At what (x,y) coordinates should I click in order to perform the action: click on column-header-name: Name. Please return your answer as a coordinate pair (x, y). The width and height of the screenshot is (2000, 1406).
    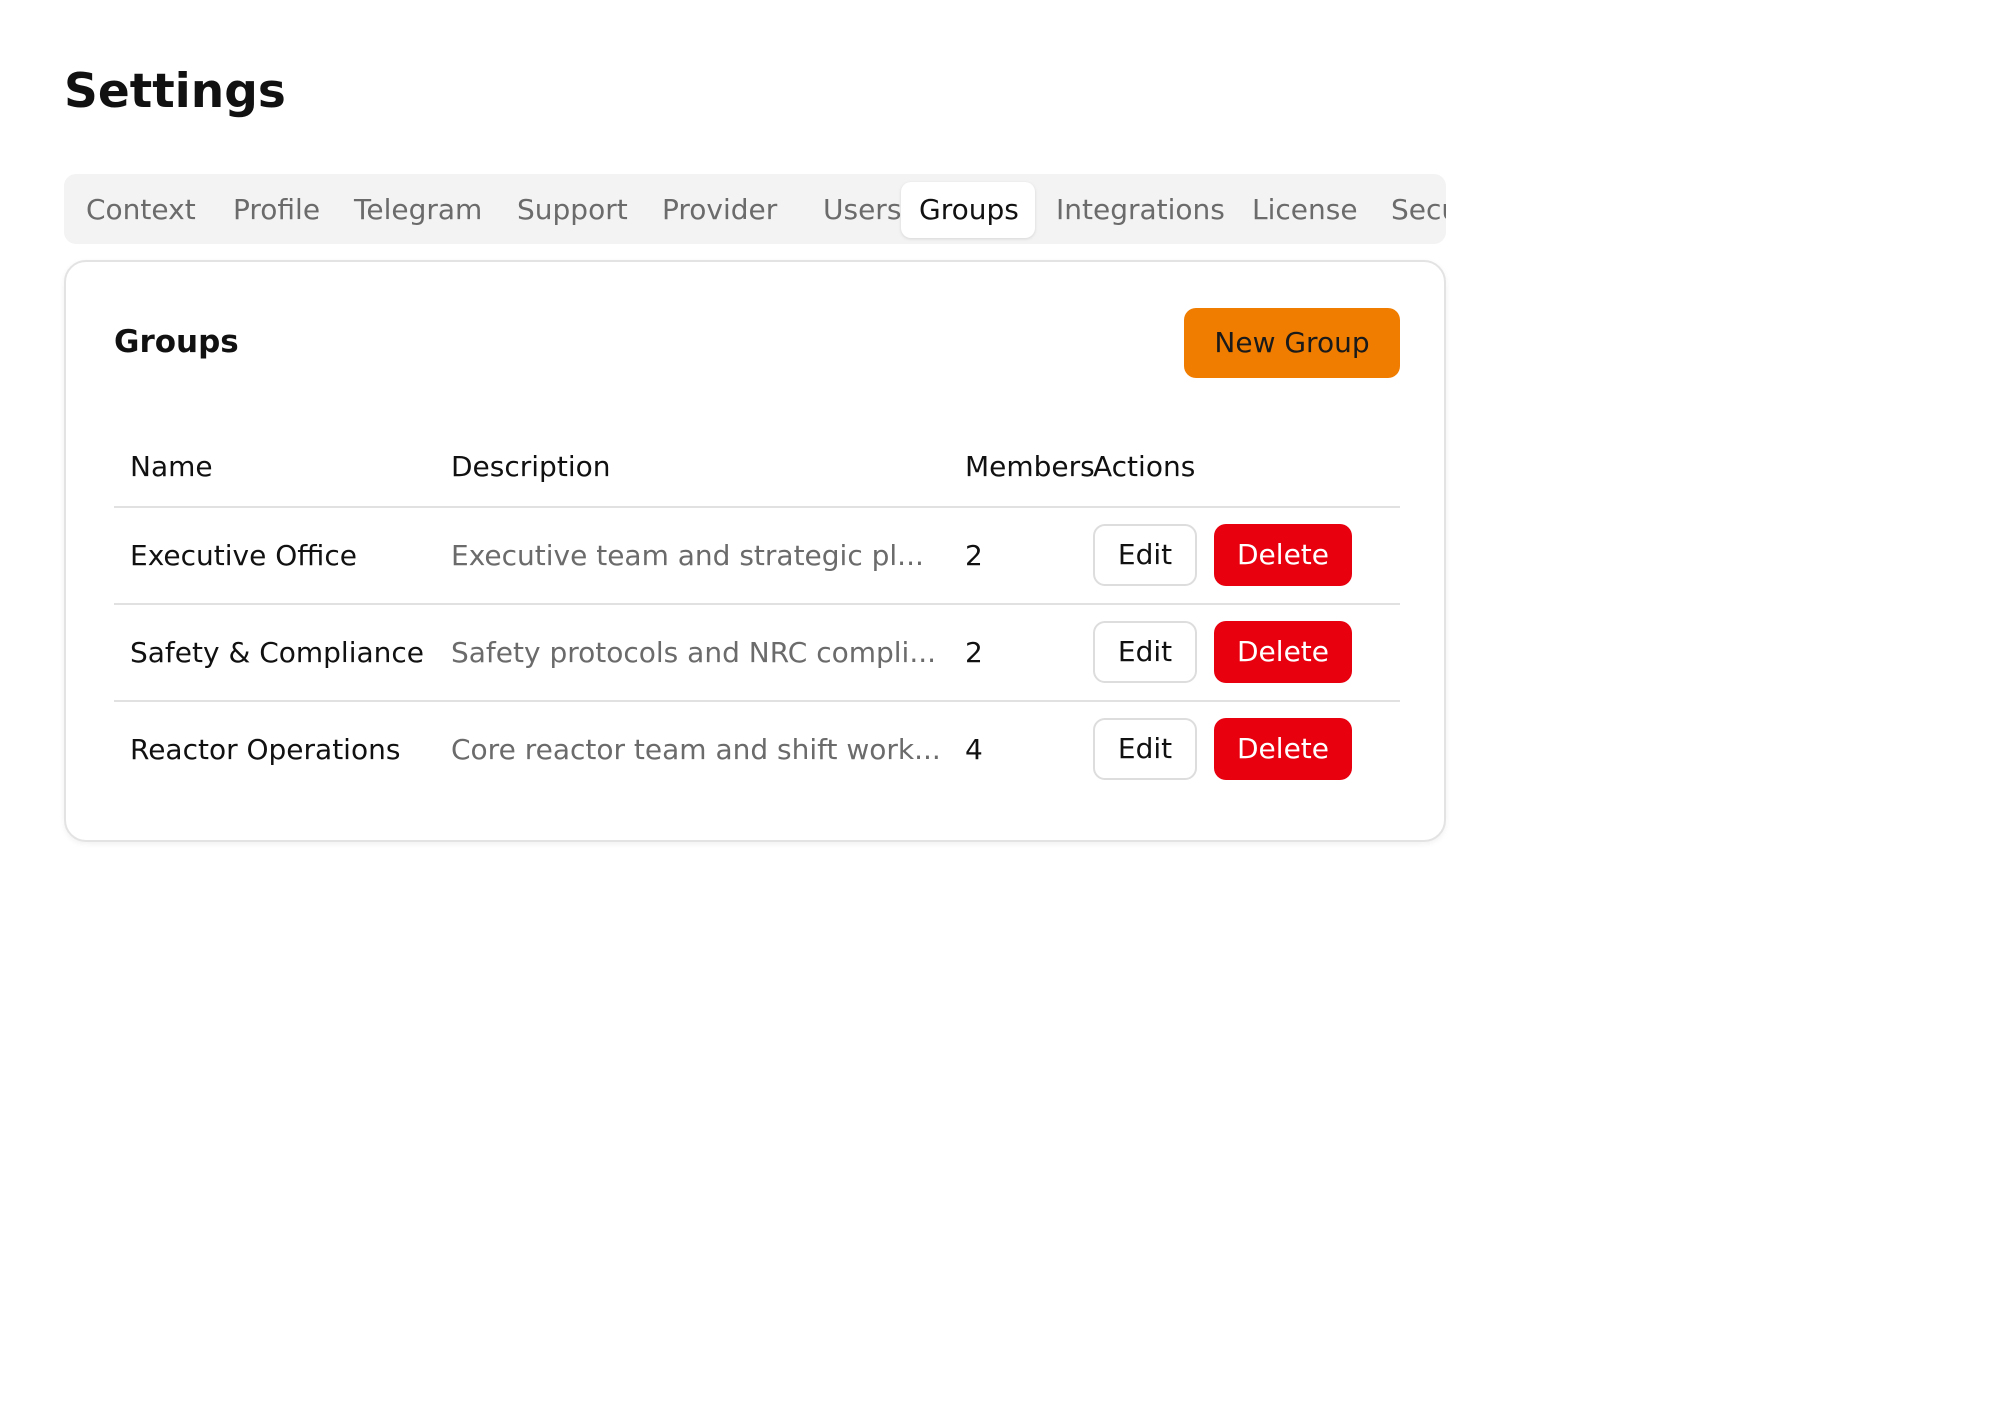
    Looking at the image, I should click on (171, 466).